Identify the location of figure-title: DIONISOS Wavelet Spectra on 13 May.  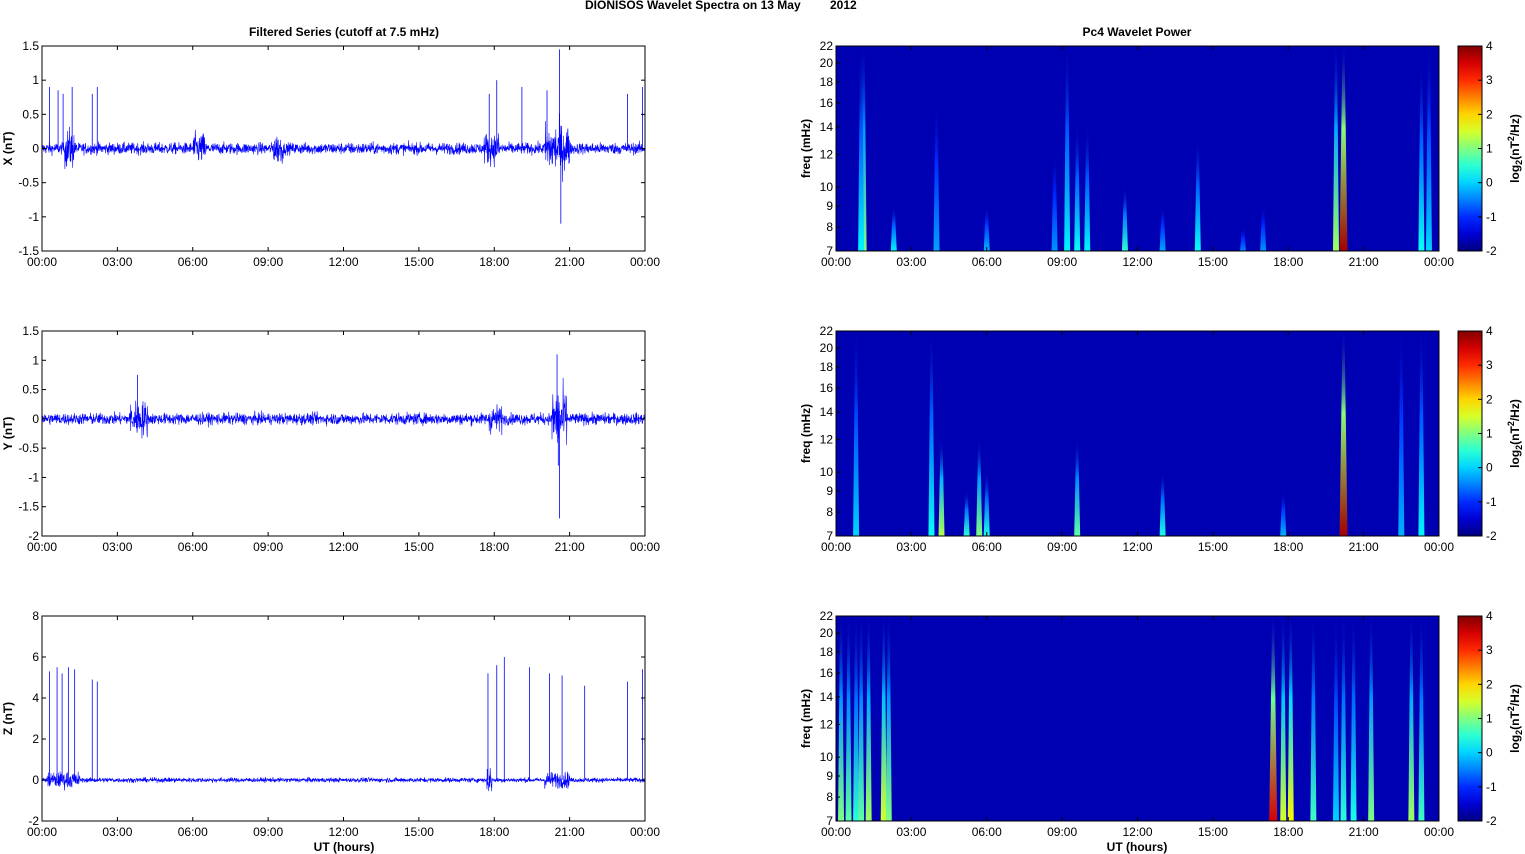
(693, 6).